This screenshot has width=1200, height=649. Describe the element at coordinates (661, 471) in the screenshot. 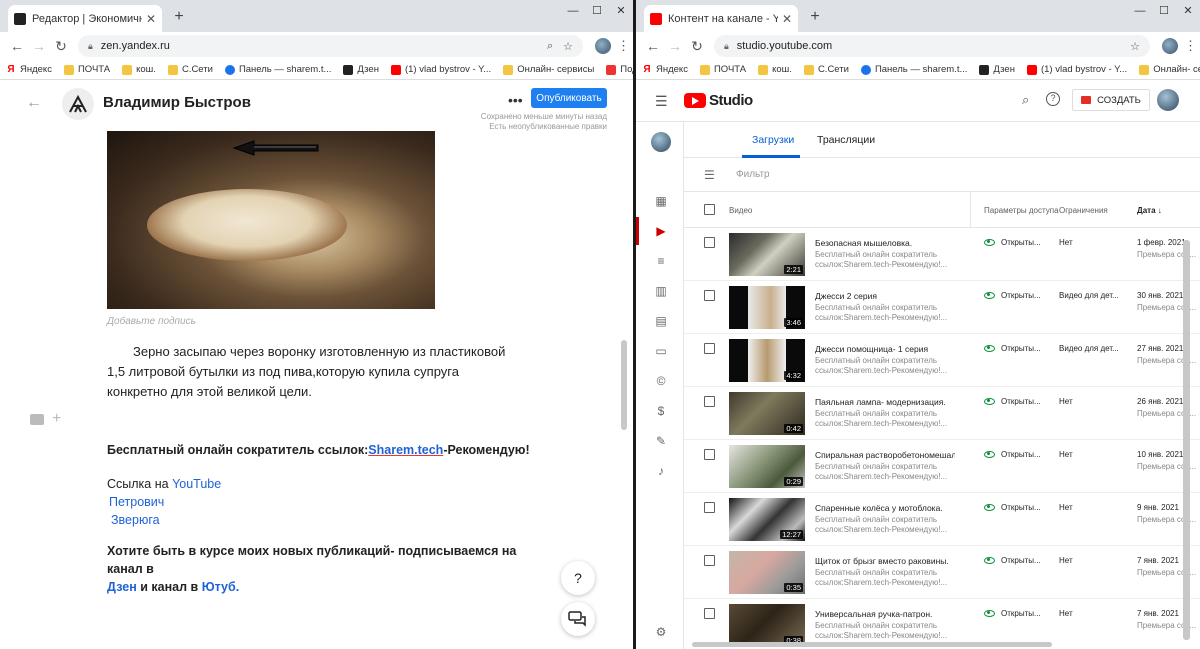

I see `audio-library-icon: ♪` at that location.